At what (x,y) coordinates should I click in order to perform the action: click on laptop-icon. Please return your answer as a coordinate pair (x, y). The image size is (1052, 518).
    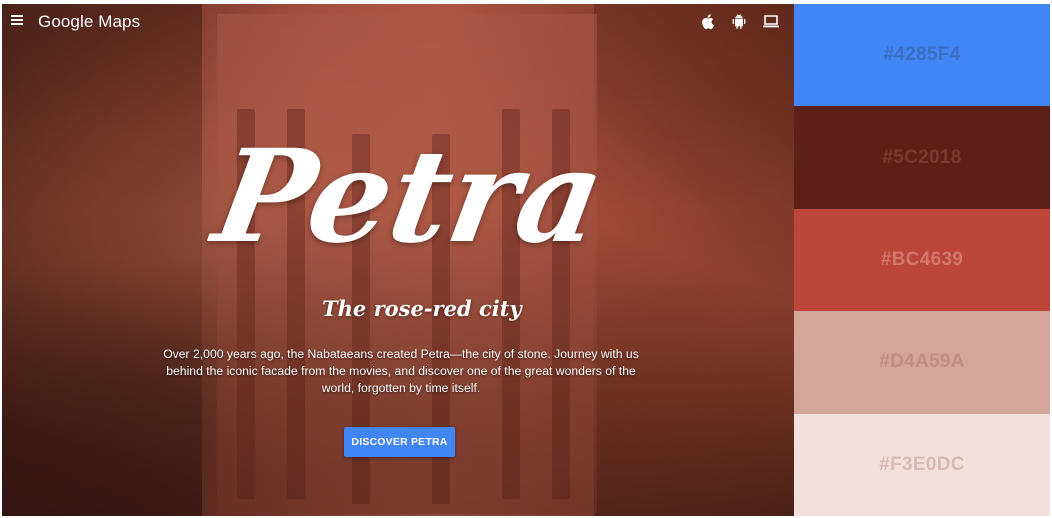
    Looking at the image, I should click on (771, 21).